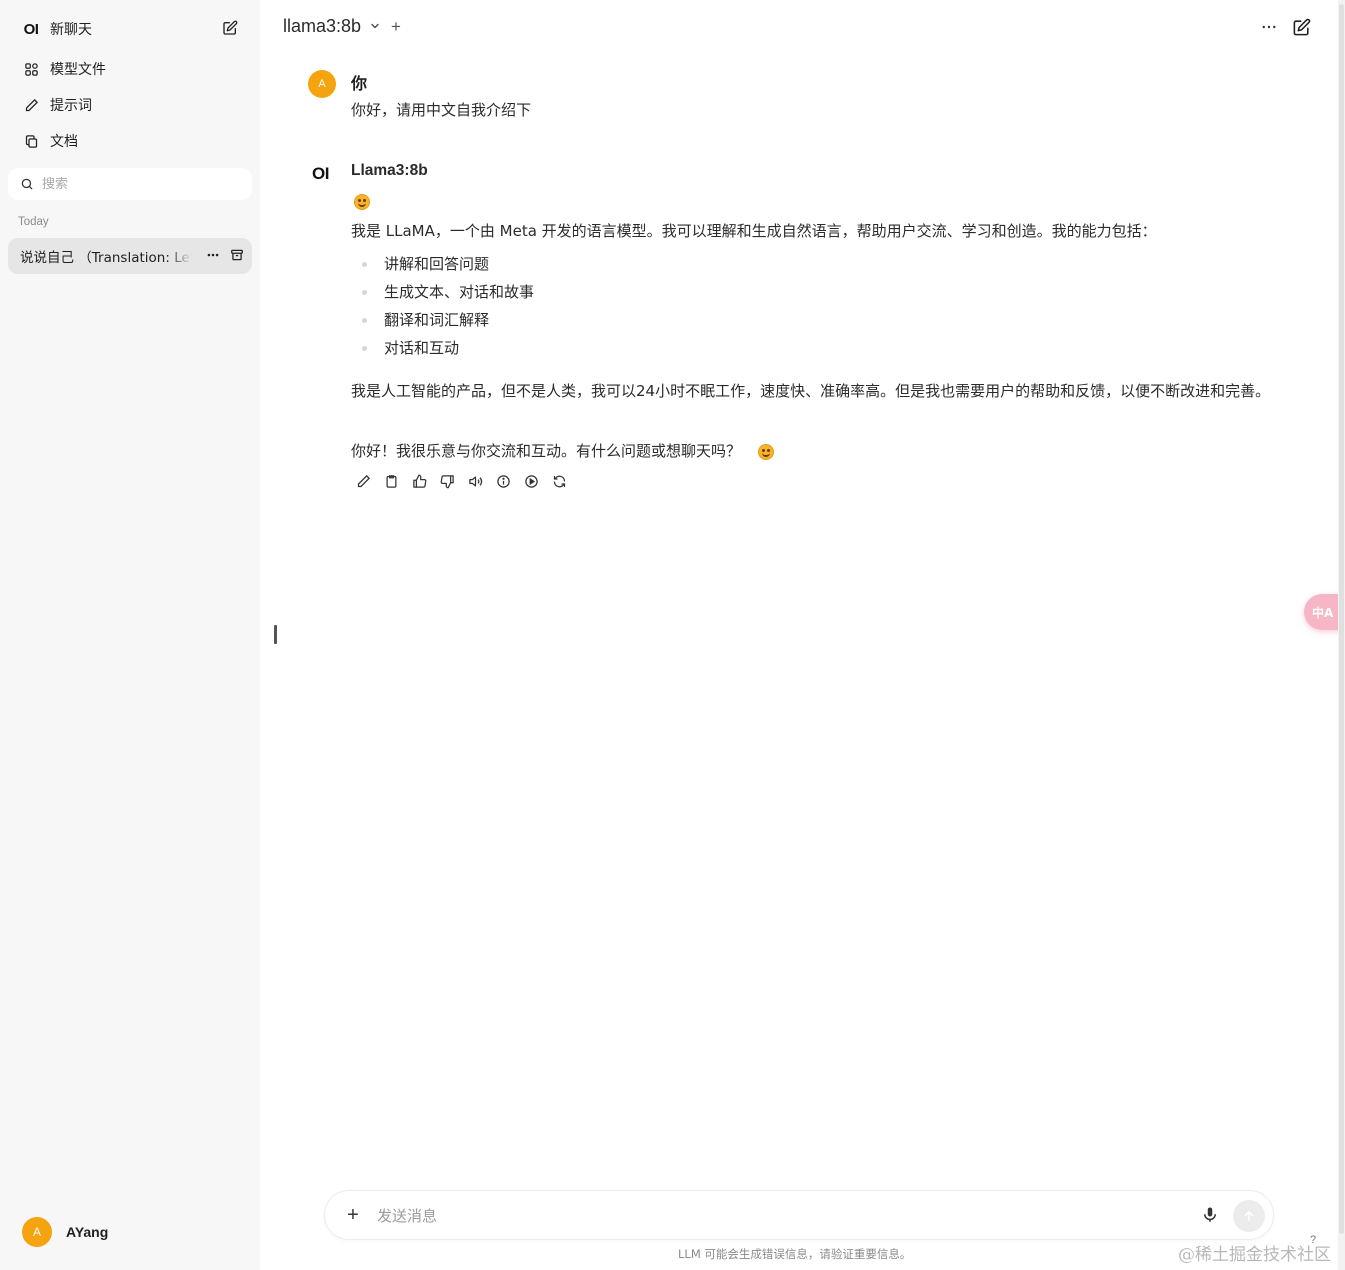 This screenshot has height=1270, width=1345. Describe the element at coordinates (130, 69) in the screenshot. I see `sidebar-item-modelfiles: 模型文件` at that location.